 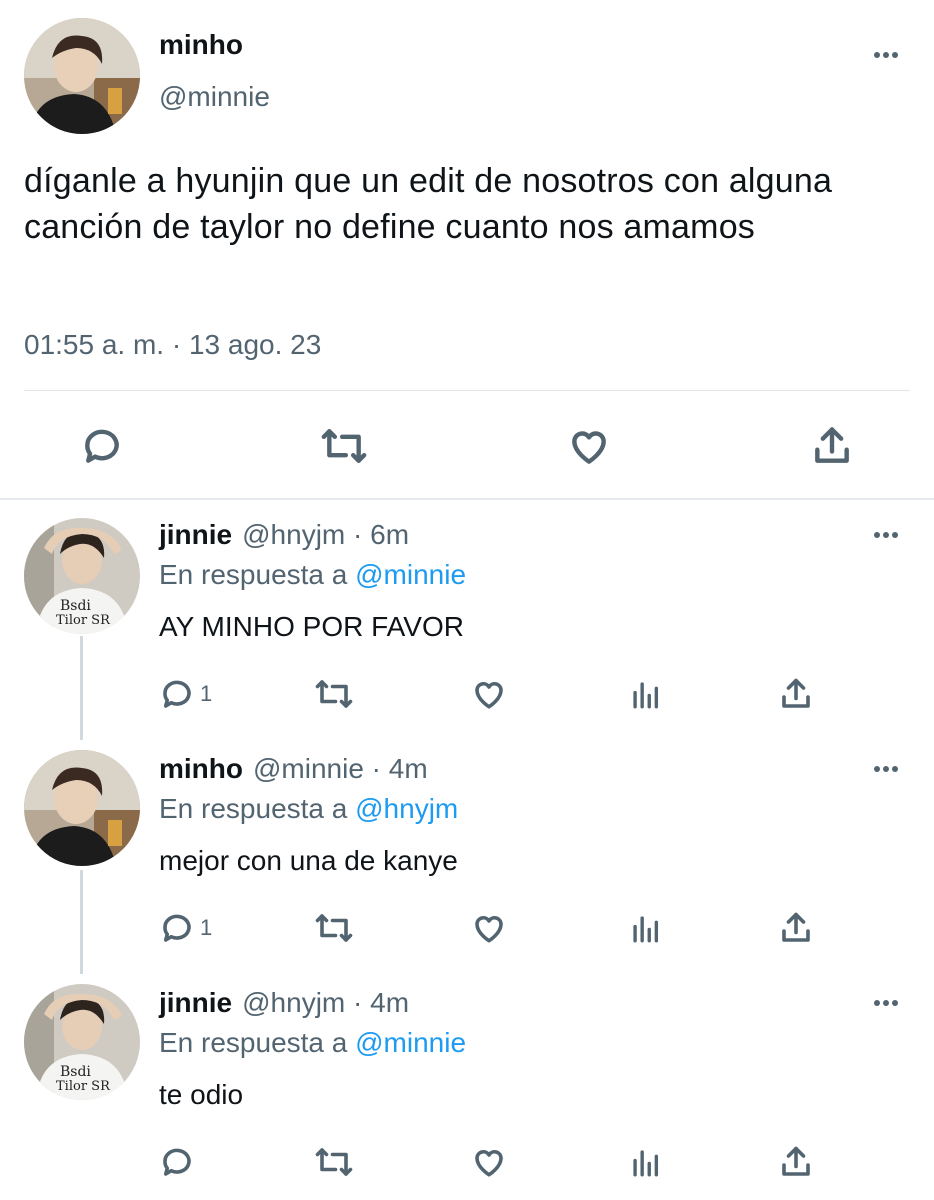 What do you see at coordinates (325, 1002) in the screenshot?
I see `reply-handle-time: @hnyjm · 4m` at bounding box center [325, 1002].